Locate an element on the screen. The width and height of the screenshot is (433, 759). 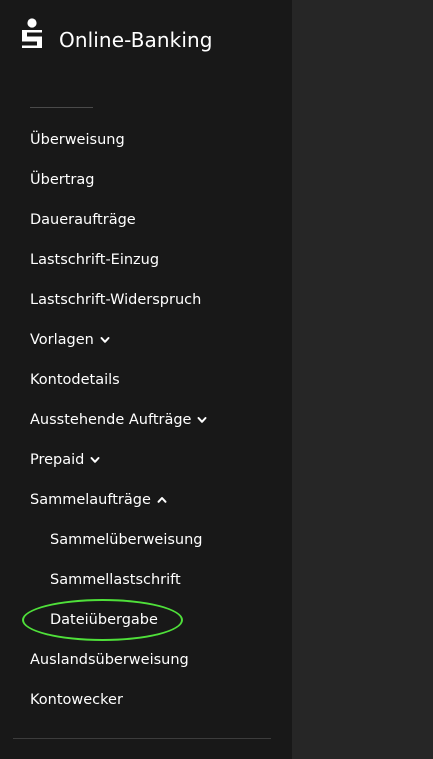
nav-item-prepaid: Prepaid is located at coordinates (146, 460).